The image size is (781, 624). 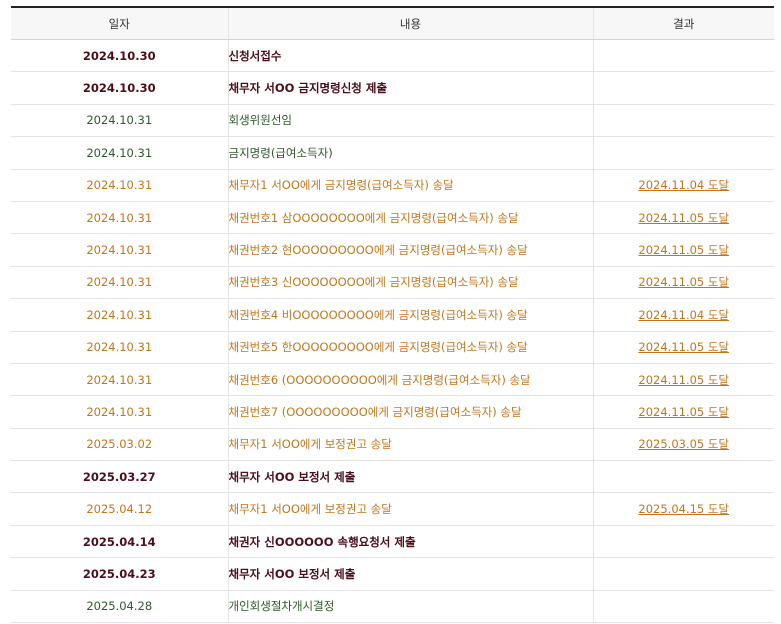 What do you see at coordinates (410, 218) in the screenshot?
I see `row-content: 채권번호1 삼OOOOOOOO에게 금지명령(급여소득자) 송달` at bounding box center [410, 218].